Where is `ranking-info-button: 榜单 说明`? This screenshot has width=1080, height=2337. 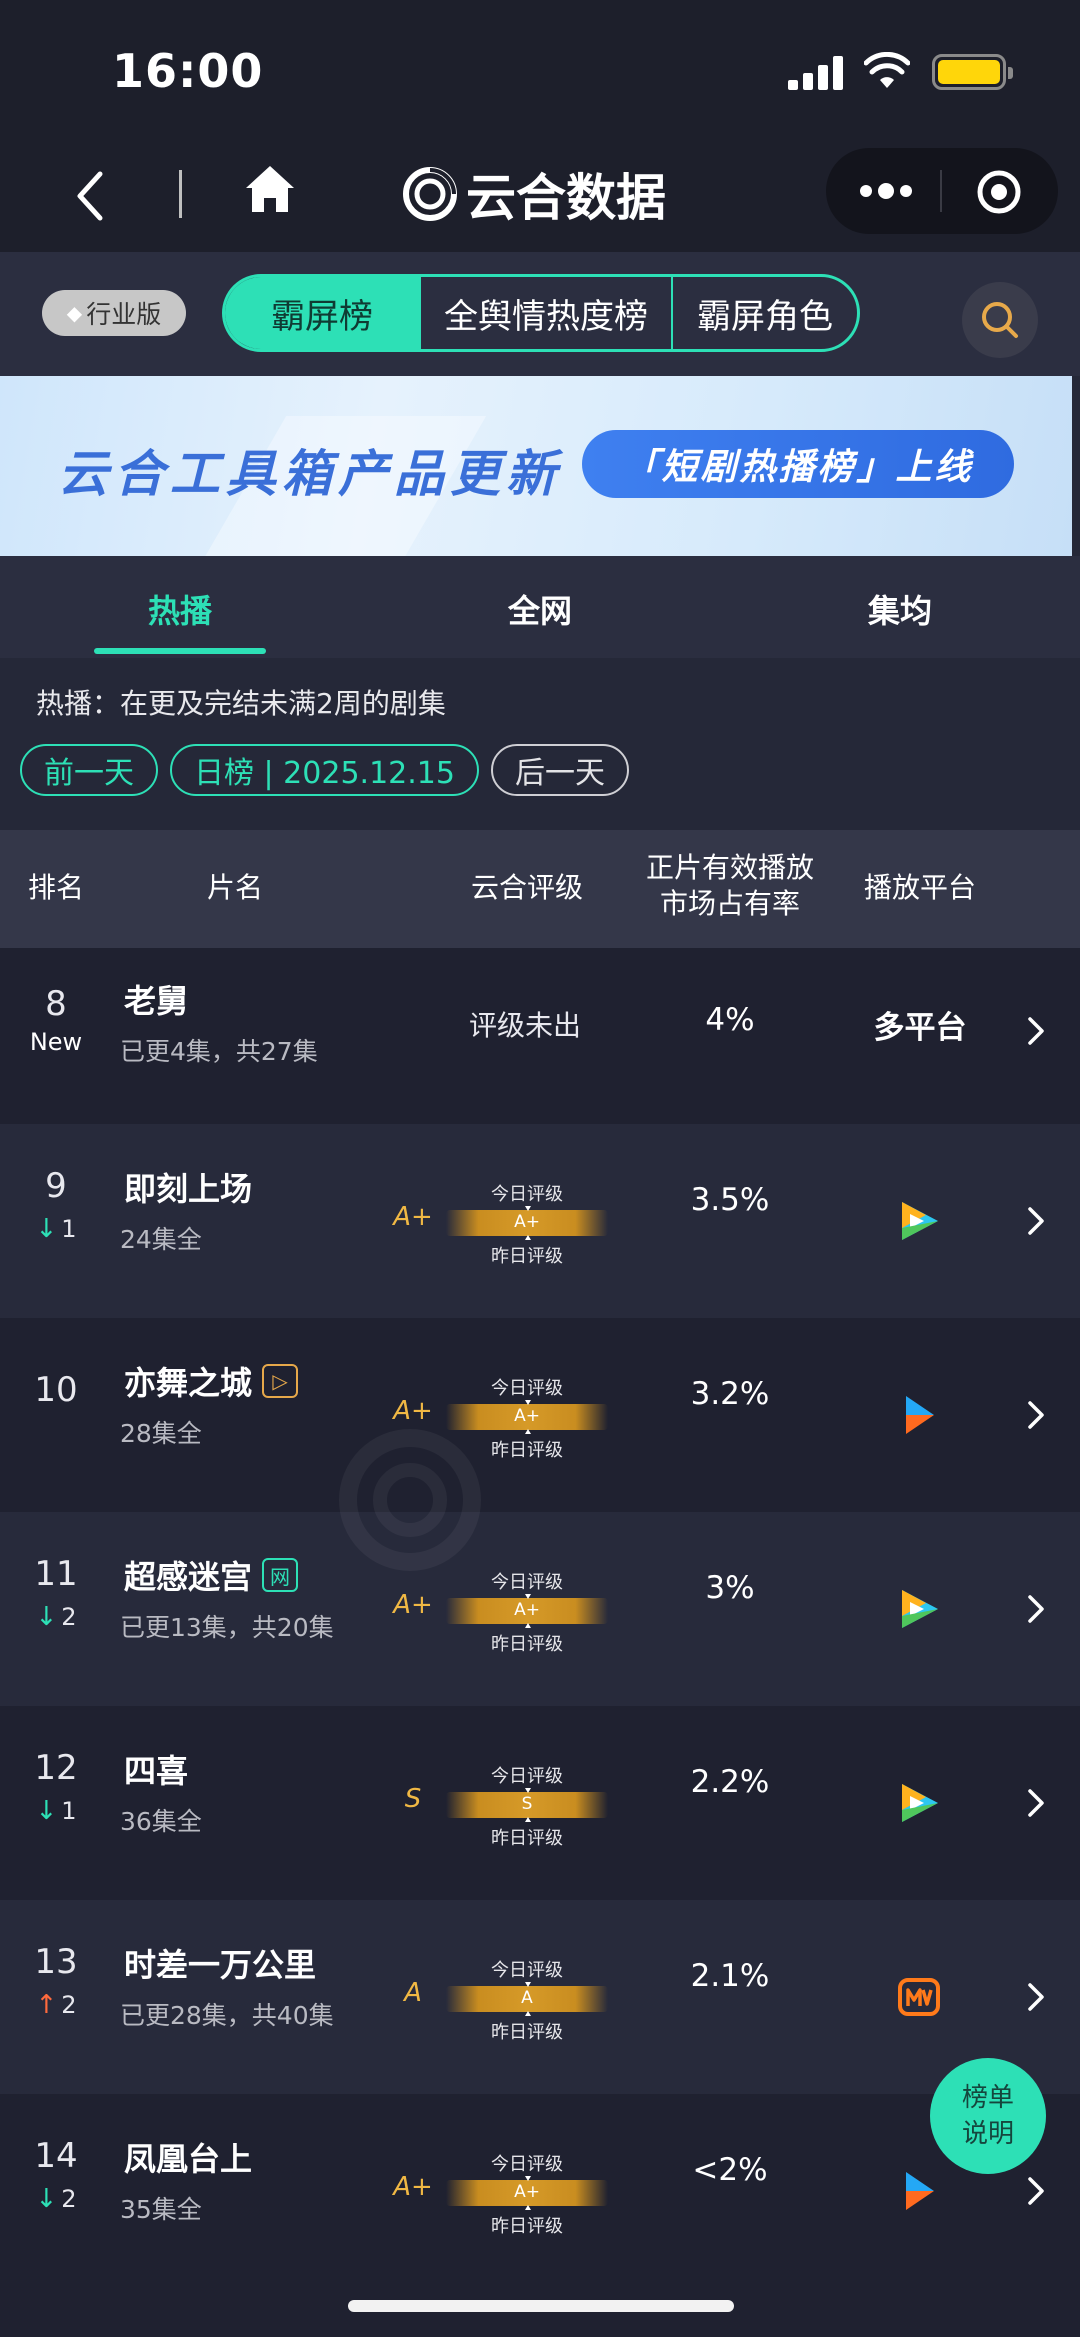
ranking-info-button: 榜单 说明 is located at coordinates (988, 2116).